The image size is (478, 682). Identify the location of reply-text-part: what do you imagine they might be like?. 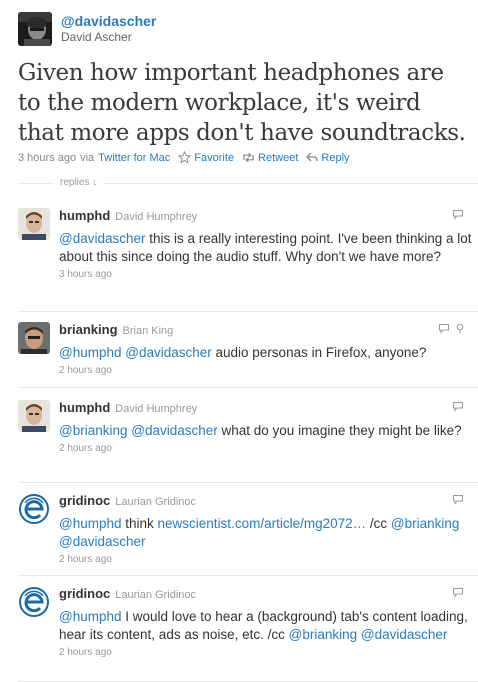
(339, 430).